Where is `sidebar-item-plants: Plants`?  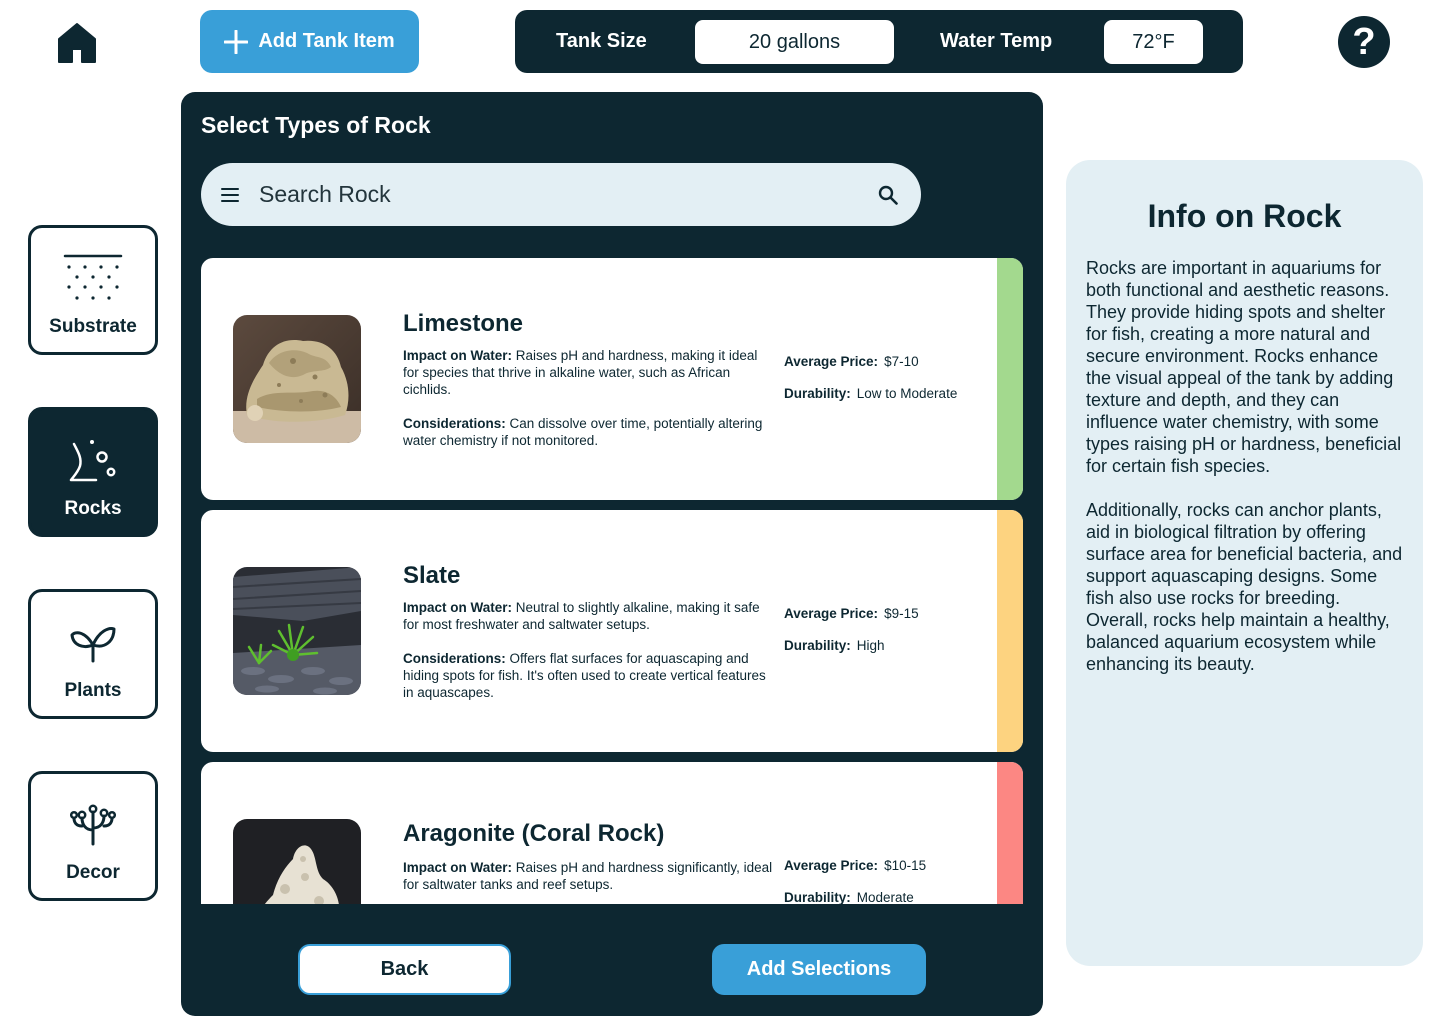
sidebar-item-plants: Plants is located at coordinates (93, 654).